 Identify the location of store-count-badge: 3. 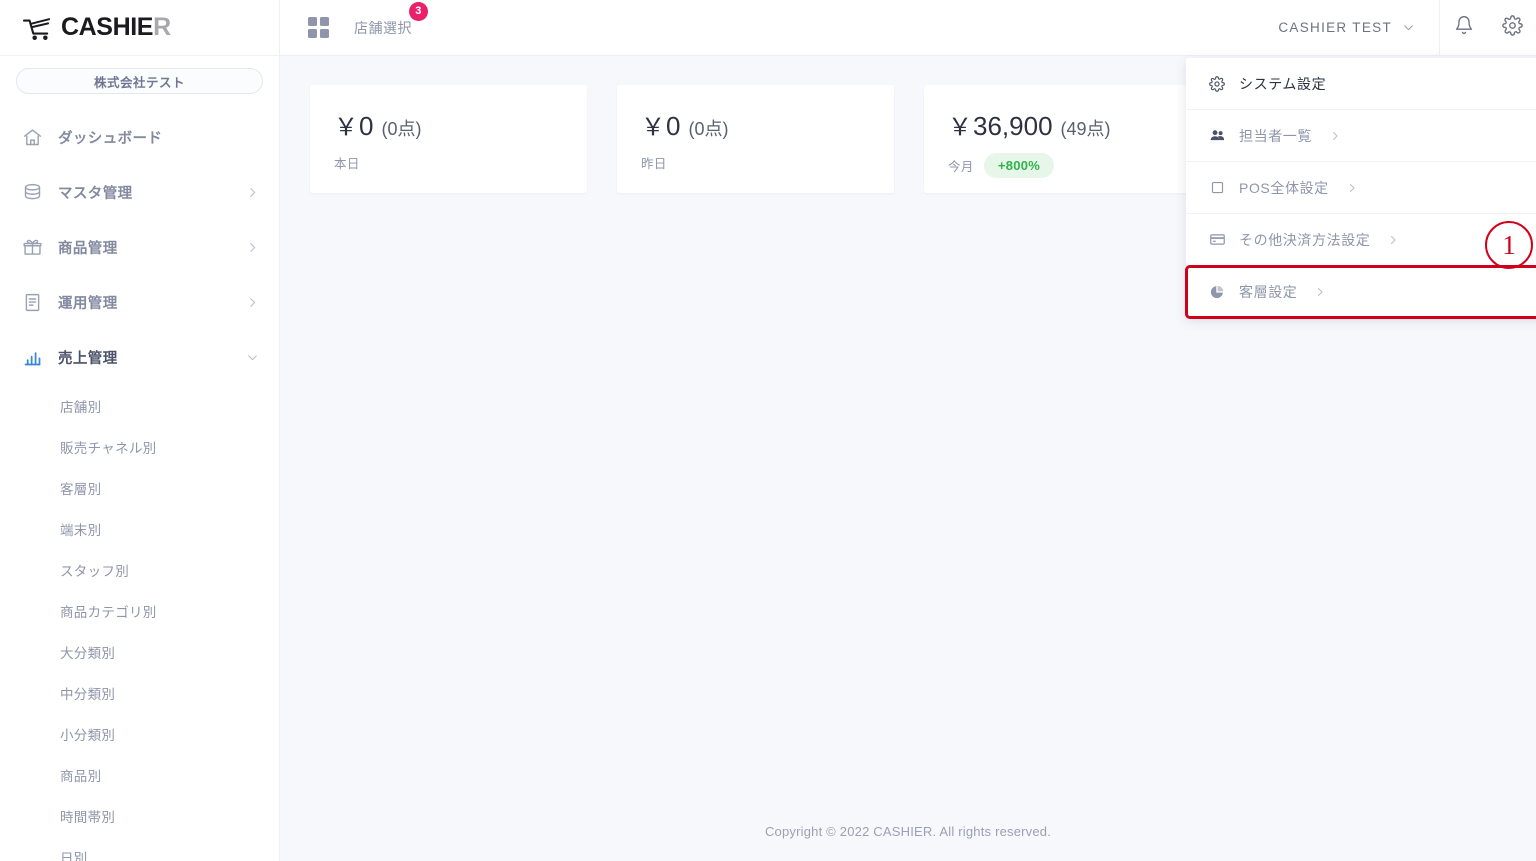
(418, 11).